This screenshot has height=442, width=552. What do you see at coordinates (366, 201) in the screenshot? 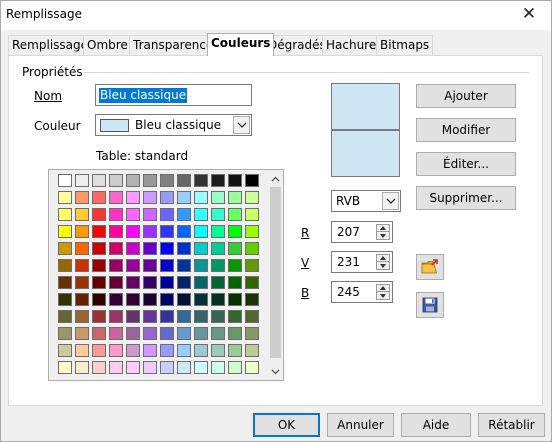
I see `color-model-select: RVB` at bounding box center [366, 201].